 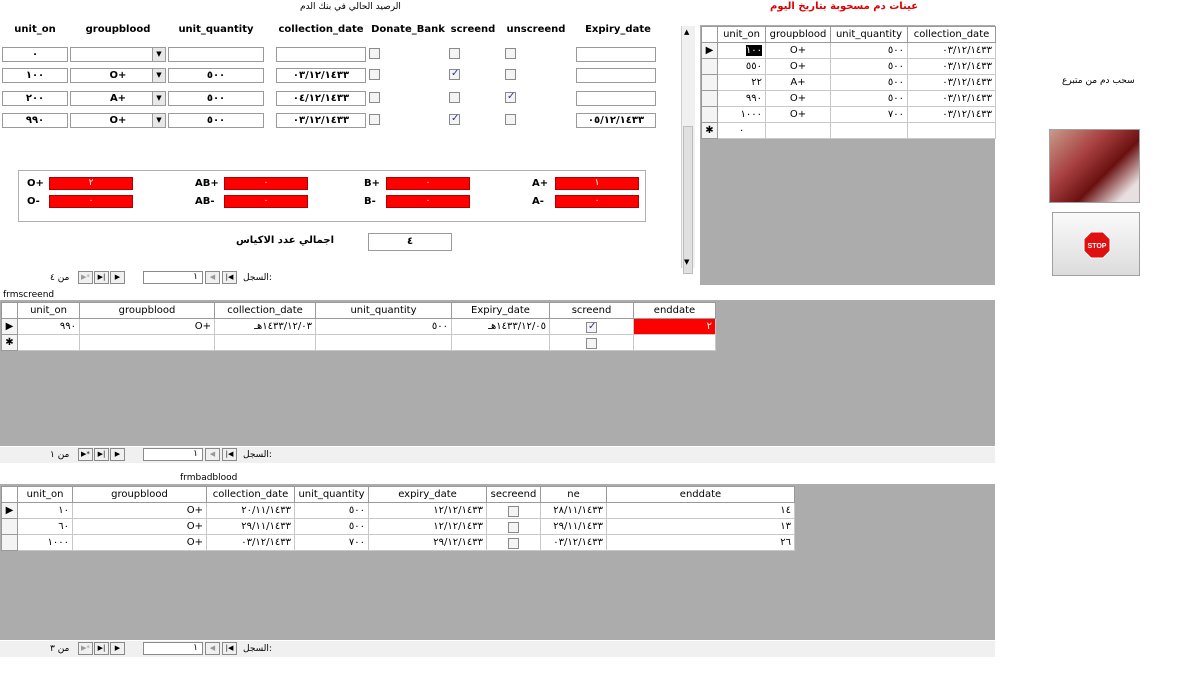 I want to click on scroll-down-icon: ▼, so click(x=686, y=262).